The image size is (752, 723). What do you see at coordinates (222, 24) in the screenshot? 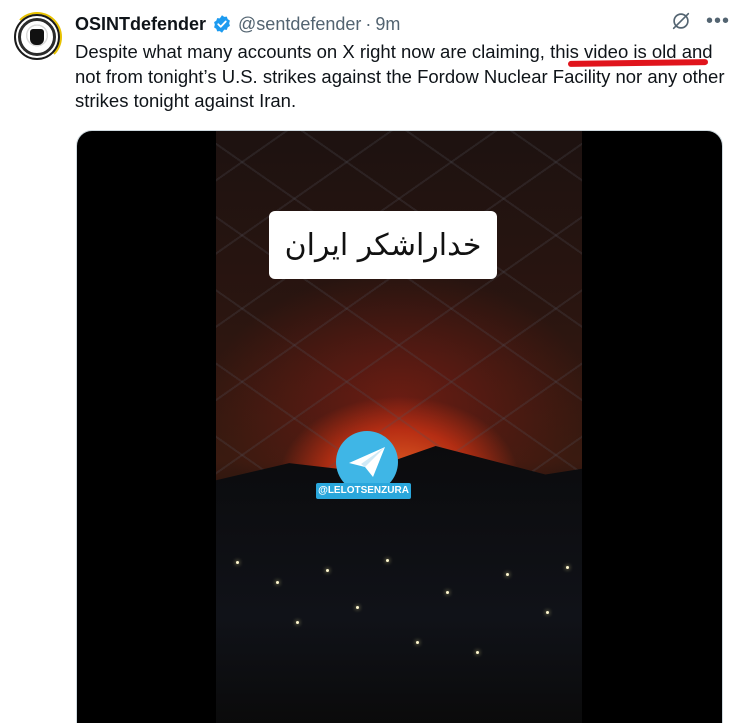
I see `verified-badge-icon` at bounding box center [222, 24].